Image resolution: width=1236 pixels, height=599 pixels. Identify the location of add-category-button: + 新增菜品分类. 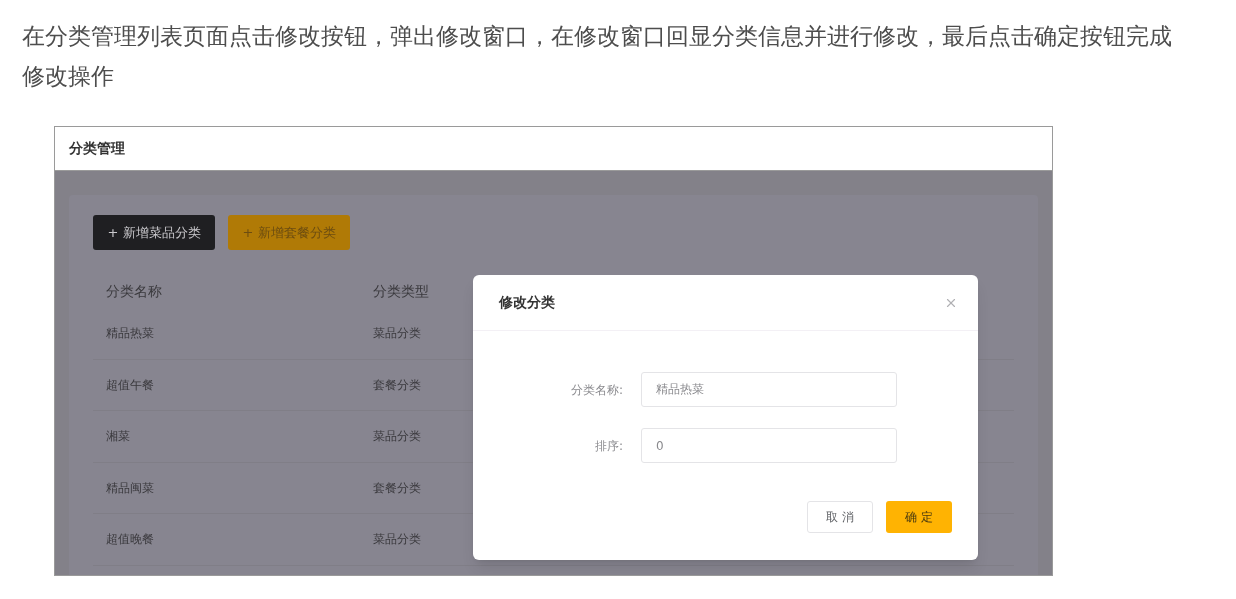
(154, 232).